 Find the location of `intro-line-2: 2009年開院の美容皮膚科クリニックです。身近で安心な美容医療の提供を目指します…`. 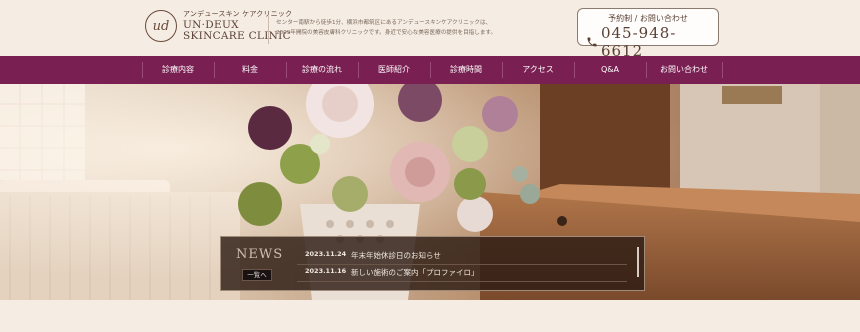

intro-line-2: 2009年開院の美容皮膚科クリニックです。身近で安心な美容医療の提供を目指します… is located at coordinates (386, 33).